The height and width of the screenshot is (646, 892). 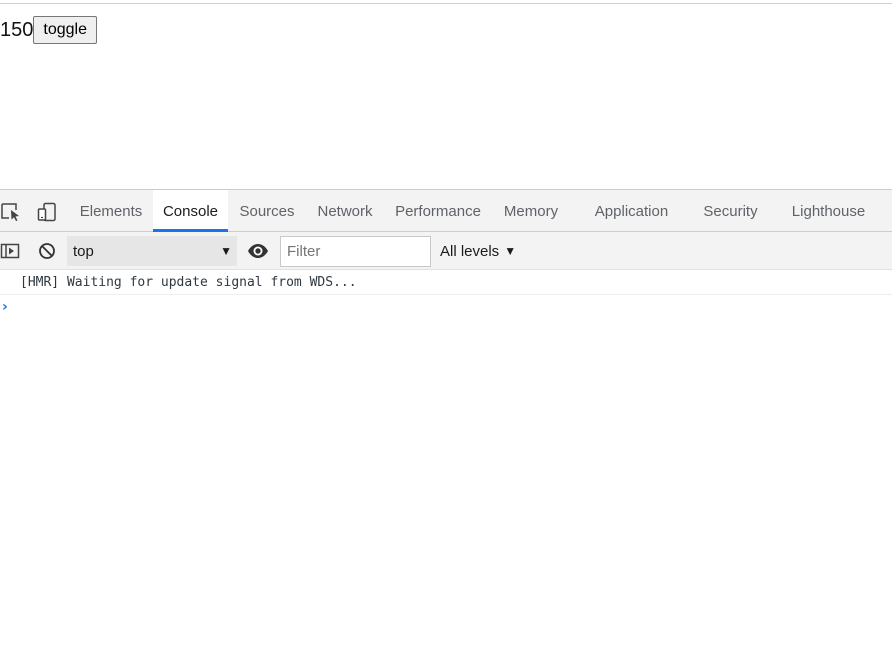 What do you see at coordinates (267, 211) in the screenshot?
I see `tab-sources: Sources` at bounding box center [267, 211].